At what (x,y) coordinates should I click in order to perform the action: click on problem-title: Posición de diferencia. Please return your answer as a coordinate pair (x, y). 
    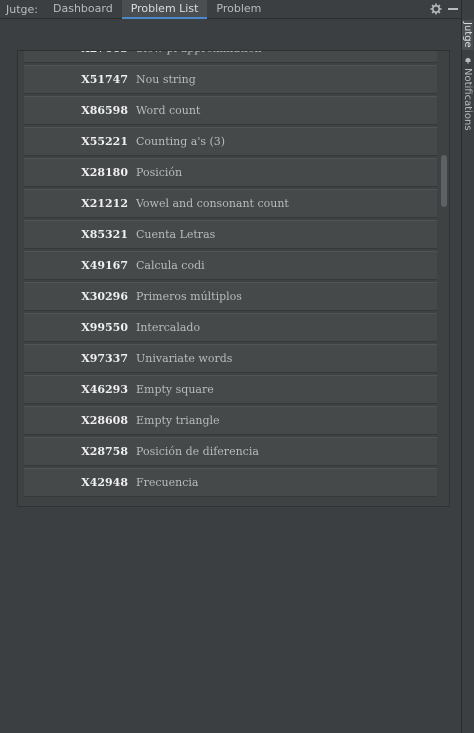
    Looking at the image, I should click on (197, 451).